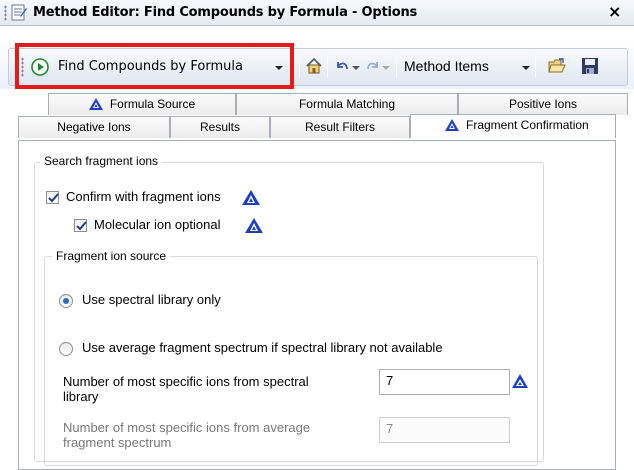 The height and width of the screenshot is (470, 634). I want to click on home-icon, so click(314, 66).